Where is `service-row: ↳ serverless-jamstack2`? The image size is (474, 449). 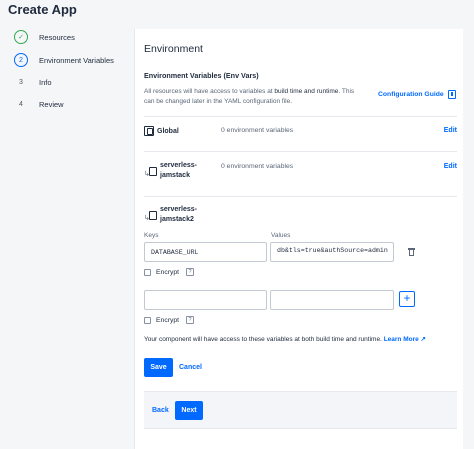 service-row: ↳ serverless-jamstack2 is located at coordinates (300, 217).